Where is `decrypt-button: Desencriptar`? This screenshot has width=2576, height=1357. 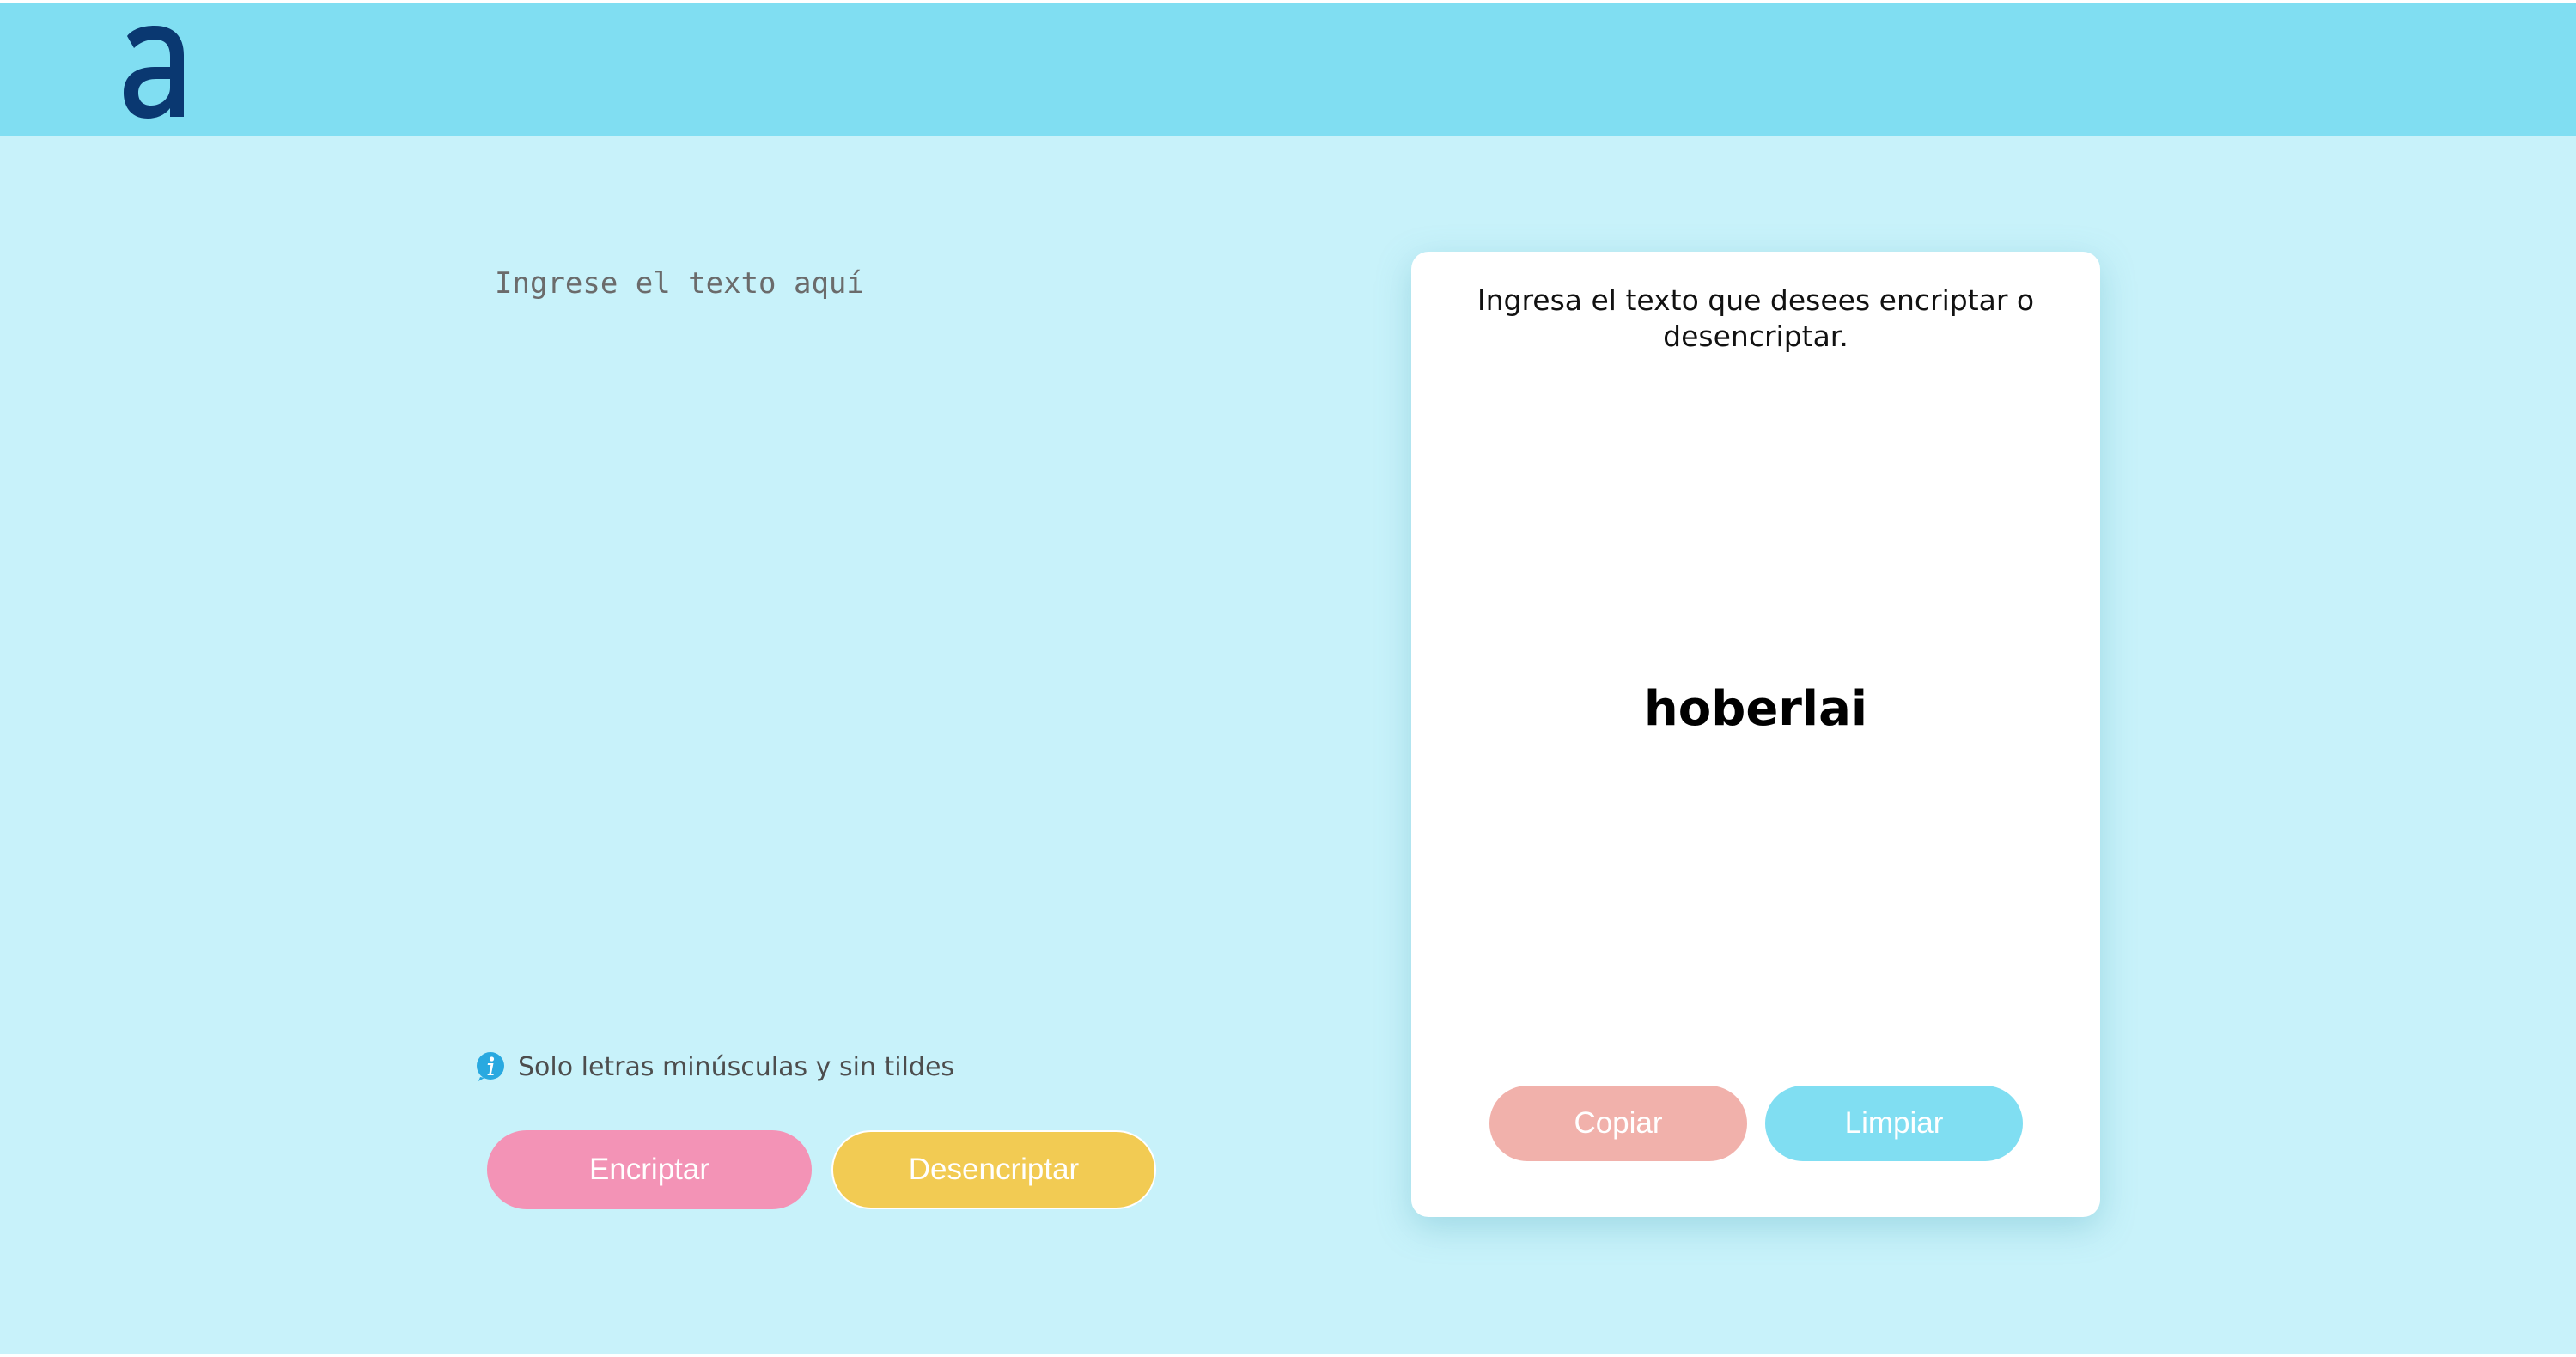 decrypt-button: Desencriptar is located at coordinates (993, 1169).